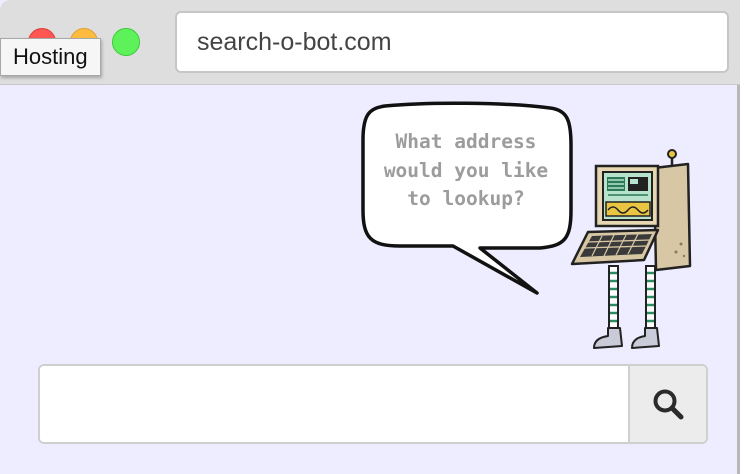 The image size is (744, 474). What do you see at coordinates (452, 42) in the screenshot?
I see `address-bar: search-o-bot.com` at bounding box center [452, 42].